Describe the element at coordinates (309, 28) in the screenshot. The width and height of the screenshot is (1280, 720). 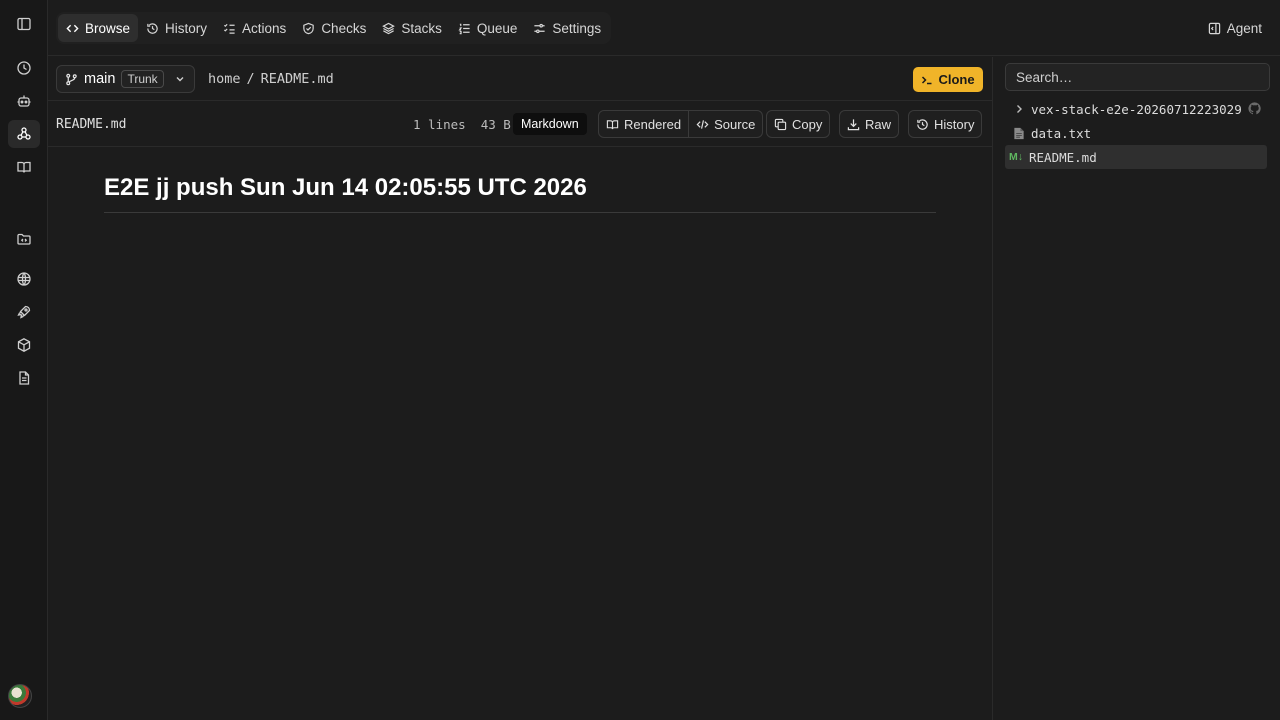
I see `shield-check-icon` at that location.